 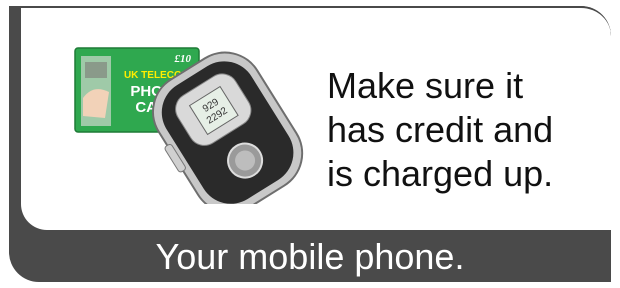 What do you see at coordinates (440, 173) in the screenshot?
I see `instruction-line-3: is charged up.` at bounding box center [440, 173].